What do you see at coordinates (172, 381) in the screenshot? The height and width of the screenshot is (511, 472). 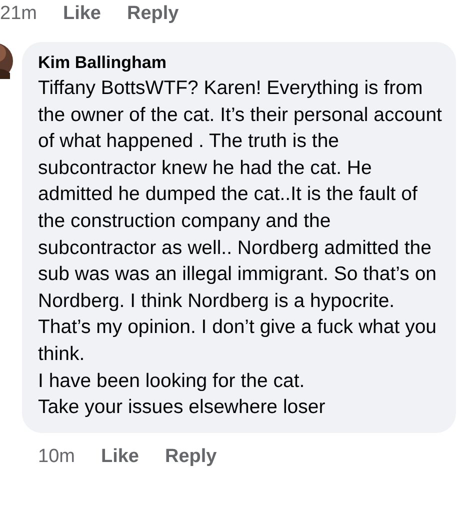 I see `comment-text: I have been looking for the cat.` at bounding box center [172, 381].